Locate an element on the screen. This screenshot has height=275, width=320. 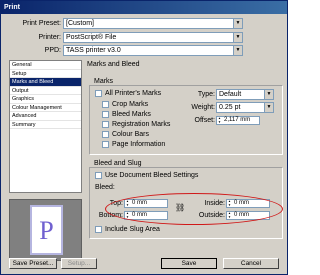
include-slug-checkbox: Include Slug Area is located at coordinates (127, 229).